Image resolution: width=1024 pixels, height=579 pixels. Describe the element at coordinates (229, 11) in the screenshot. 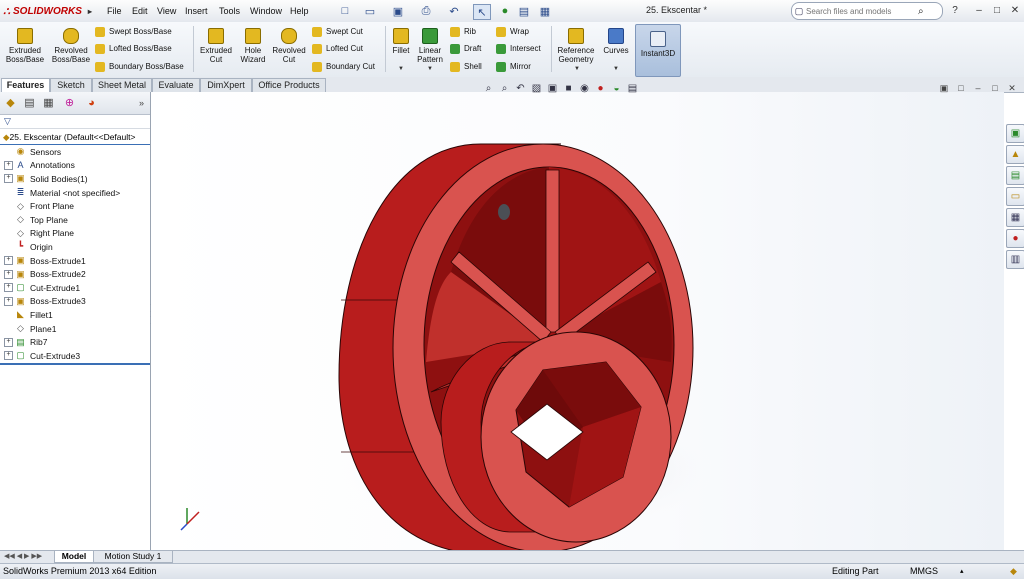

I see `menu-tools: Tools` at that location.